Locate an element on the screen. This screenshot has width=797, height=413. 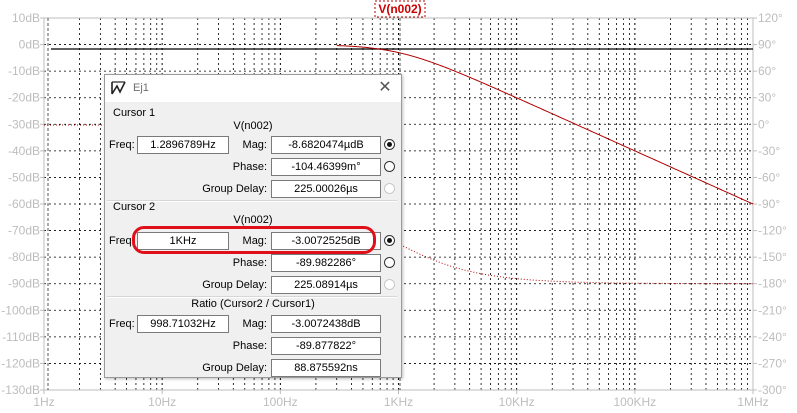
cursor1-group-delay-radio is located at coordinates (389, 188).